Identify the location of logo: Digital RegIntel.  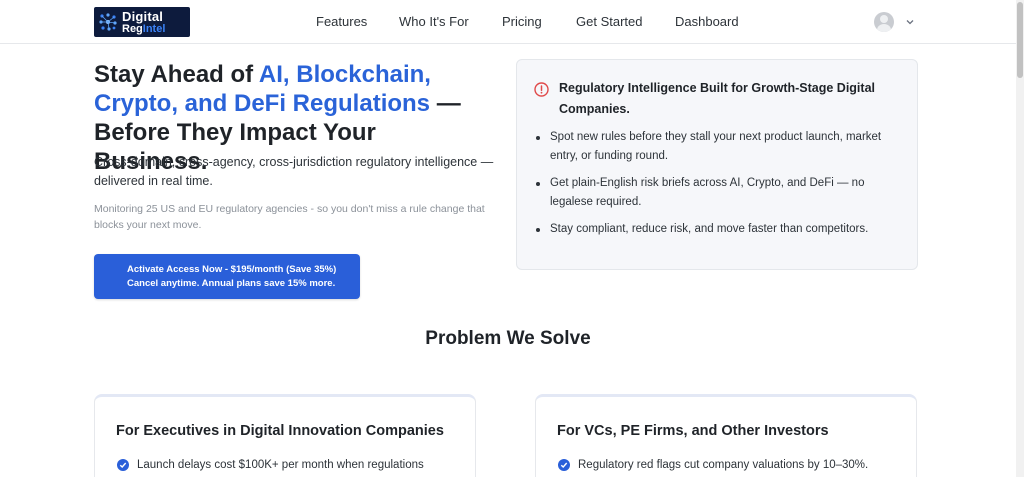
(142, 22).